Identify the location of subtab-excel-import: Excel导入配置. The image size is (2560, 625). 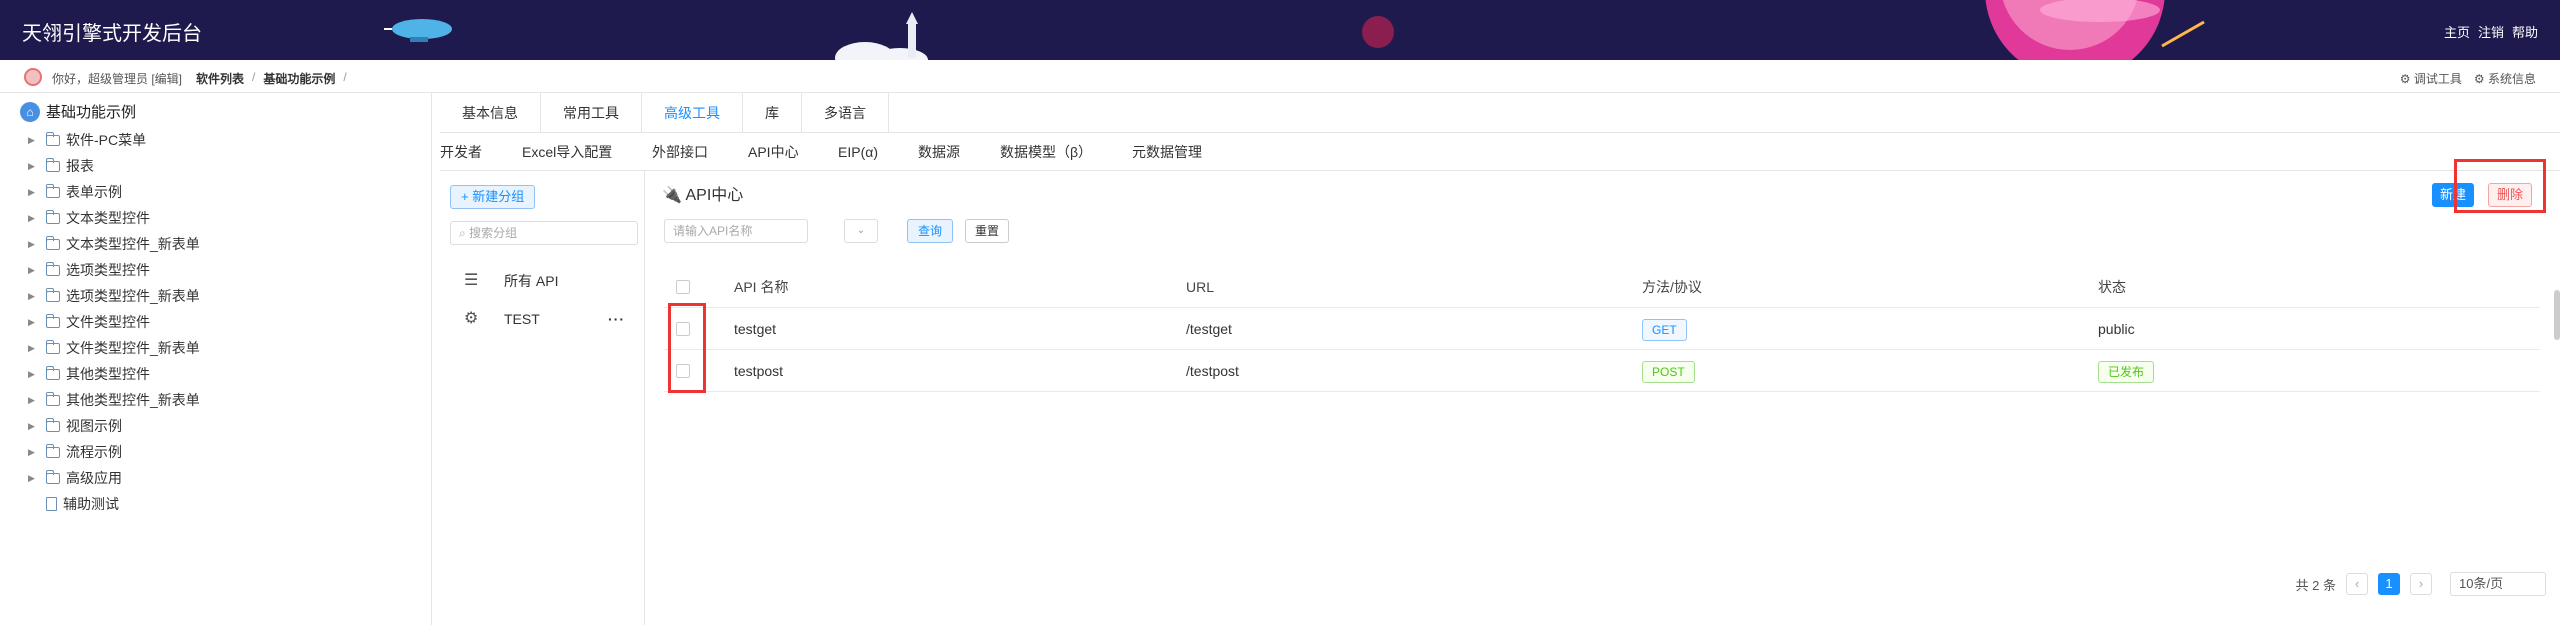
(587, 152).